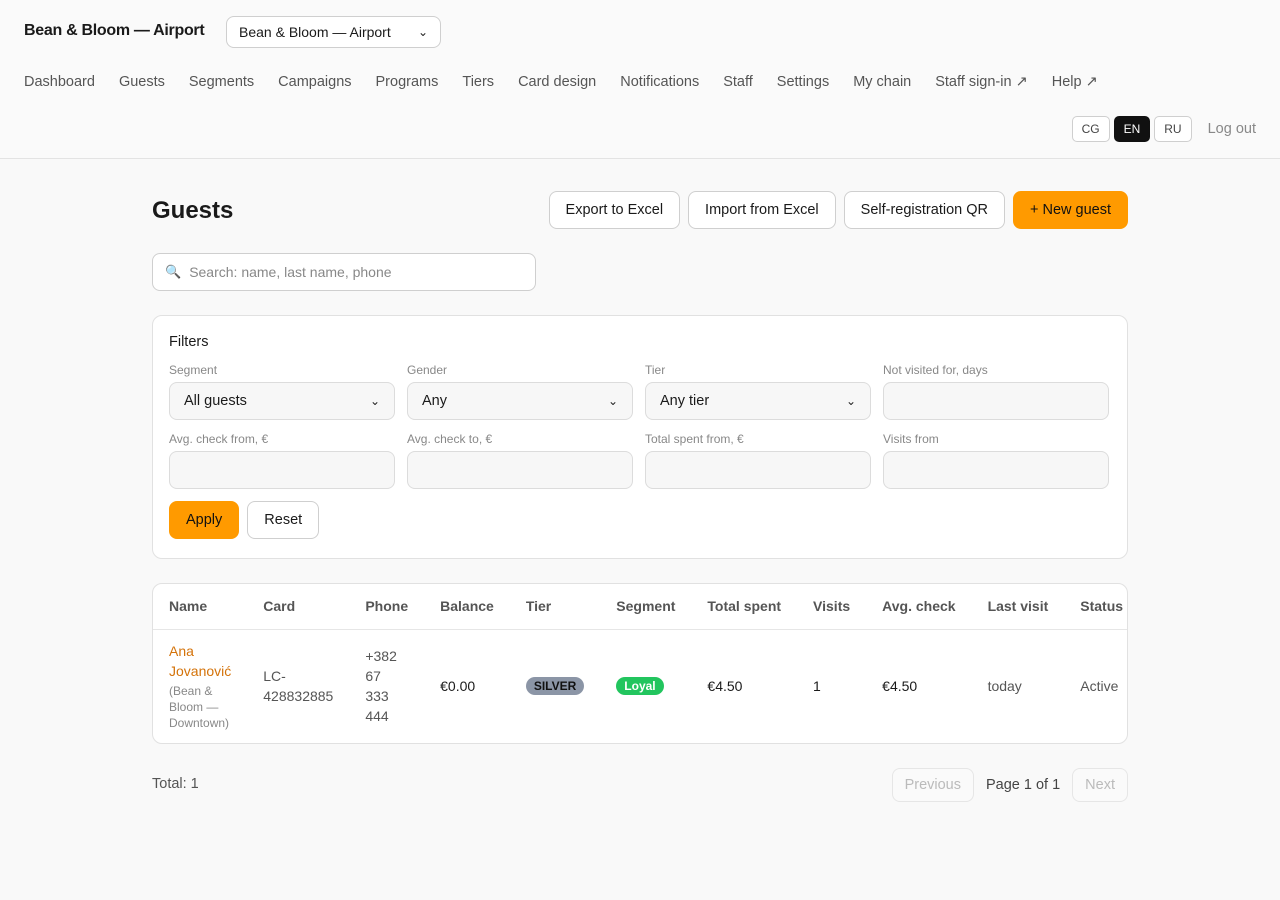 The height and width of the screenshot is (900, 1280). Describe the element at coordinates (142, 82) in the screenshot. I see `nav-guests: Guests` at that location.